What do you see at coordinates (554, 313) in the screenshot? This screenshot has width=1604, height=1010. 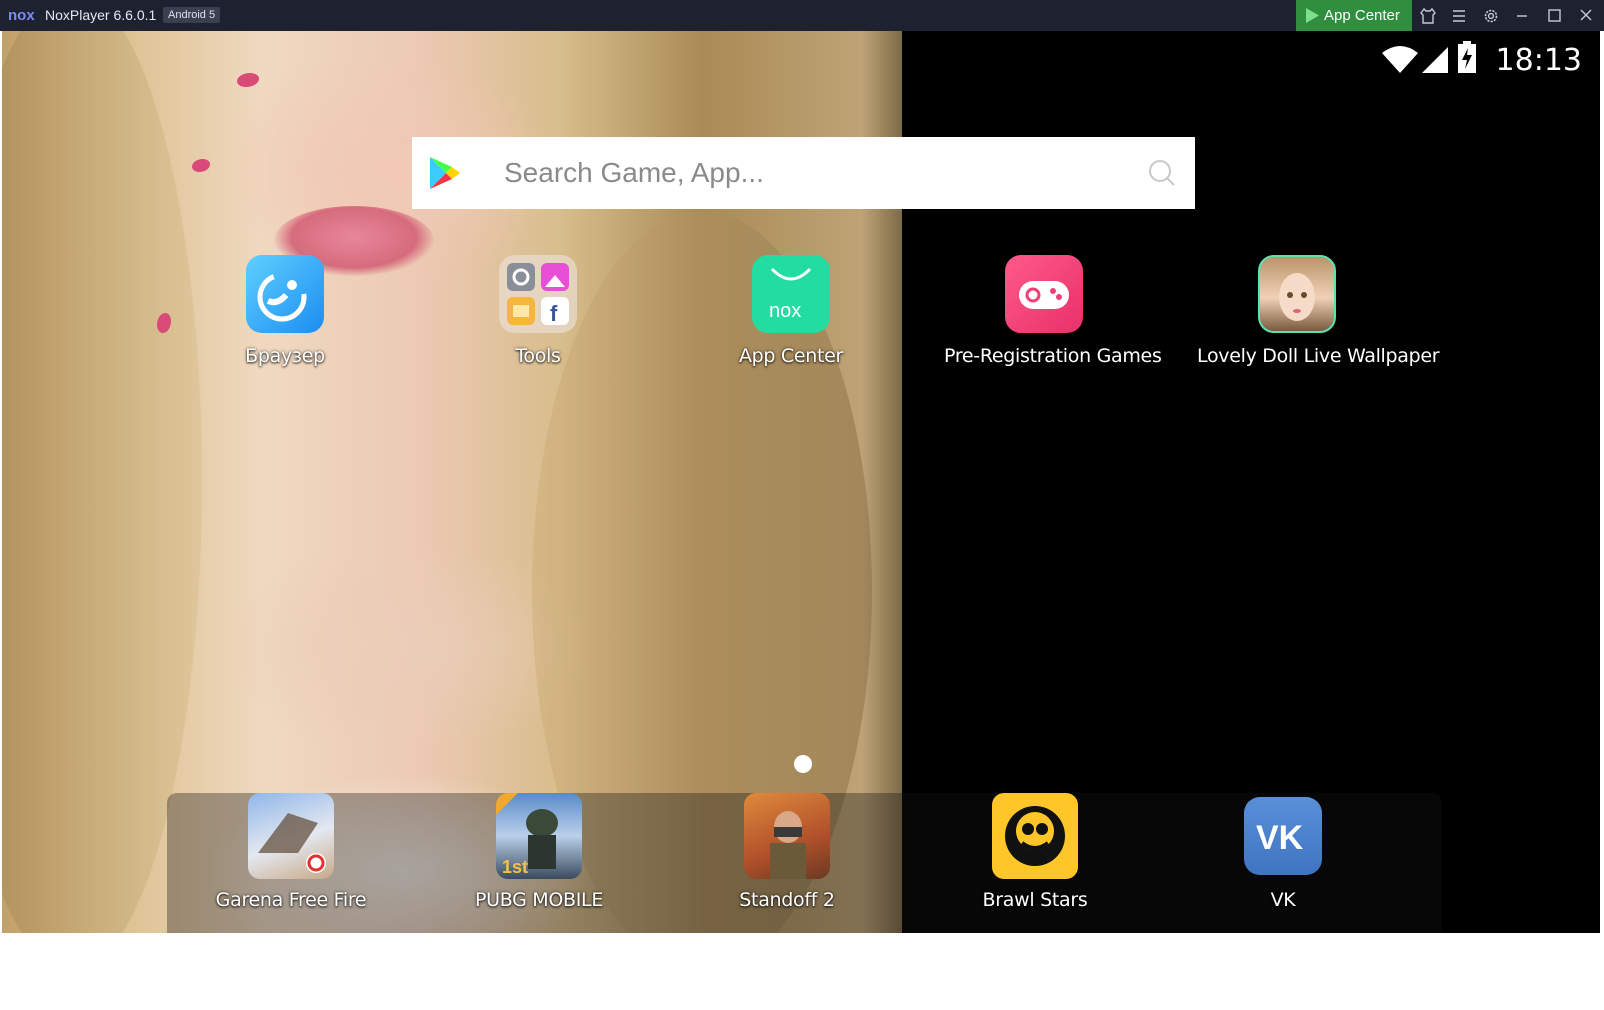 I see `svg-text: f` at bounding box center [554, 313].